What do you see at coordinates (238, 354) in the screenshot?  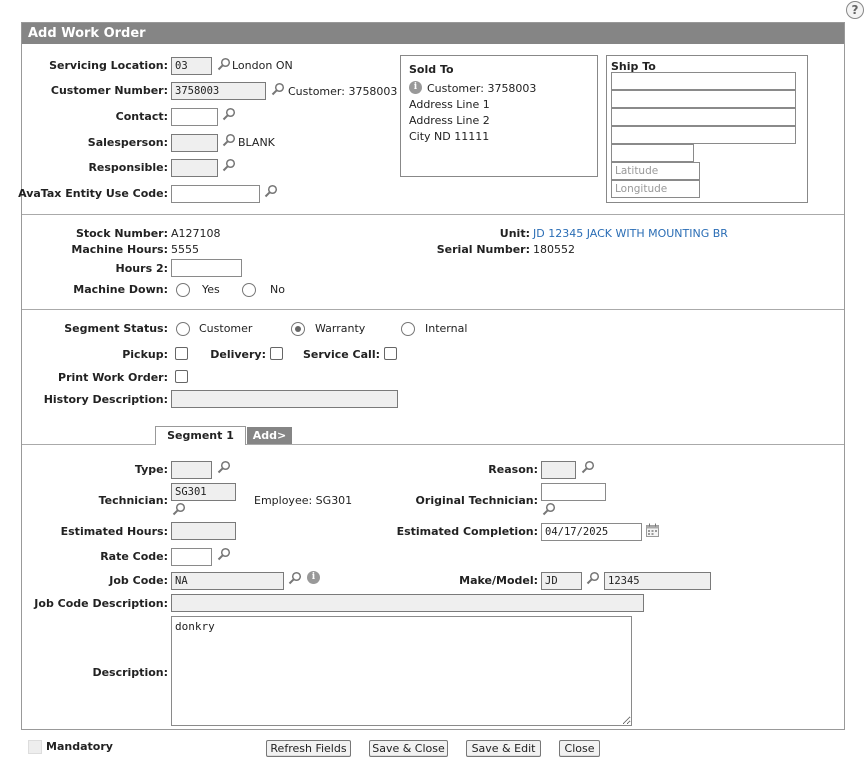 I see `delivery-label: Delivery:` at bounding box center [238, 354].